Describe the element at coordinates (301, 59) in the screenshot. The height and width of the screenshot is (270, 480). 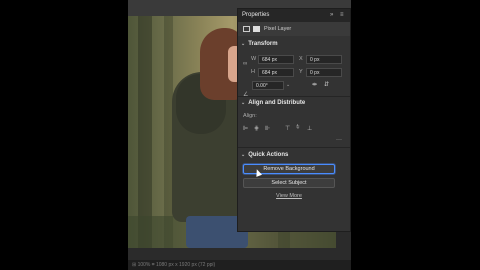
I see `x-label: X` at that location.